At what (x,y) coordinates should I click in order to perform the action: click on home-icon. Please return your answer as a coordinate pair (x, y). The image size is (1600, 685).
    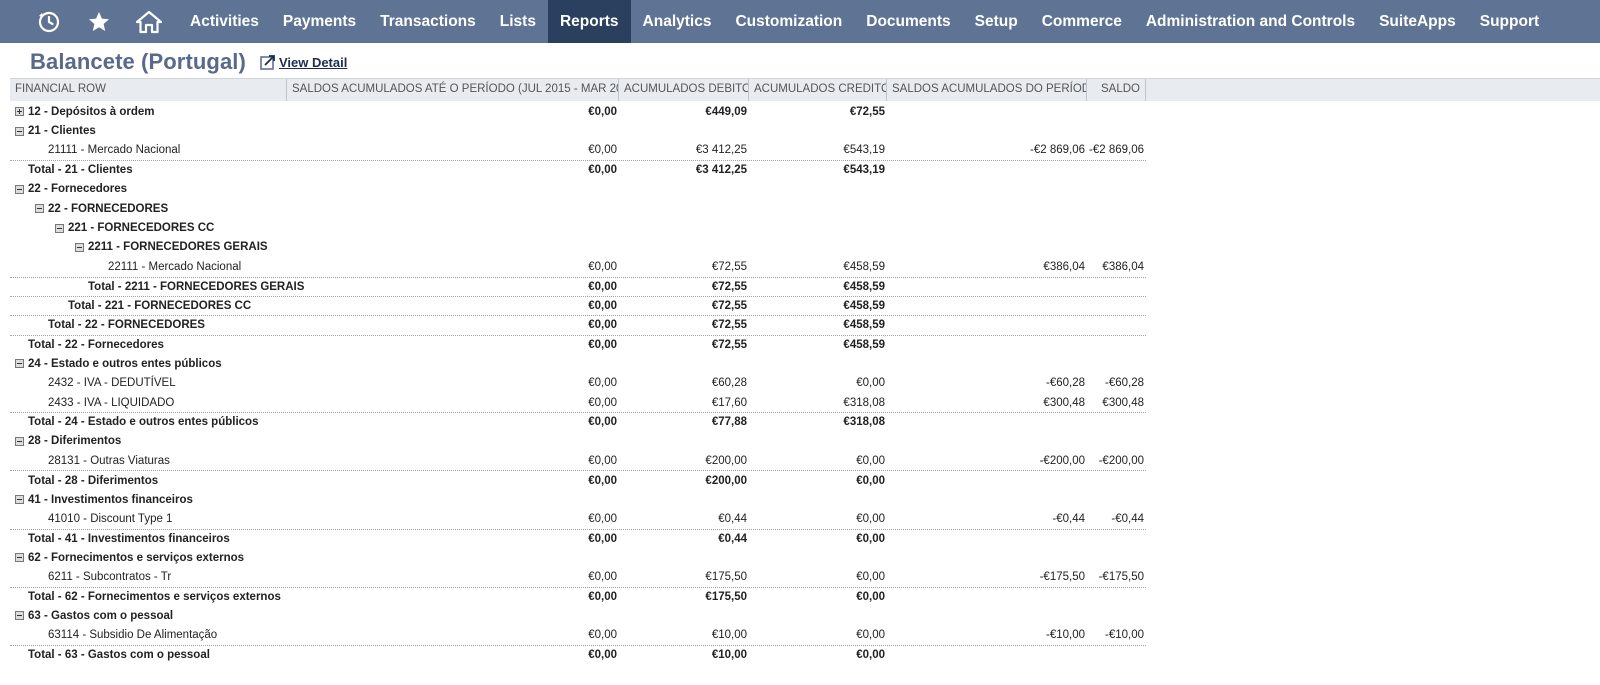
    Looking at the image, I should click on (149, 21).